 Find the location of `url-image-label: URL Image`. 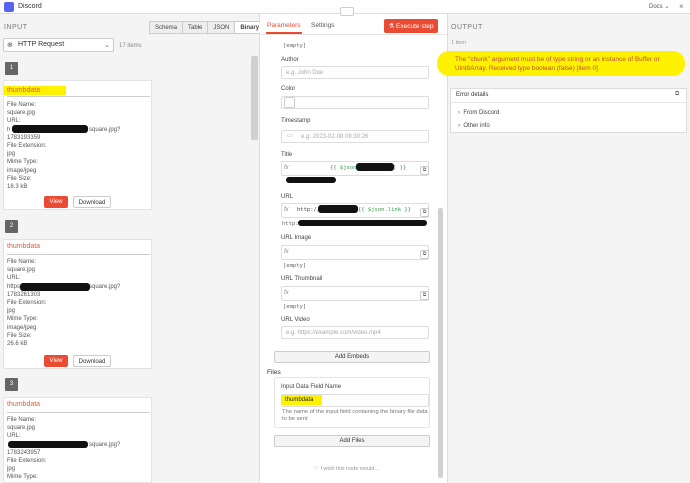

url-image-label: URL Image is located at coordinates (296, 238).